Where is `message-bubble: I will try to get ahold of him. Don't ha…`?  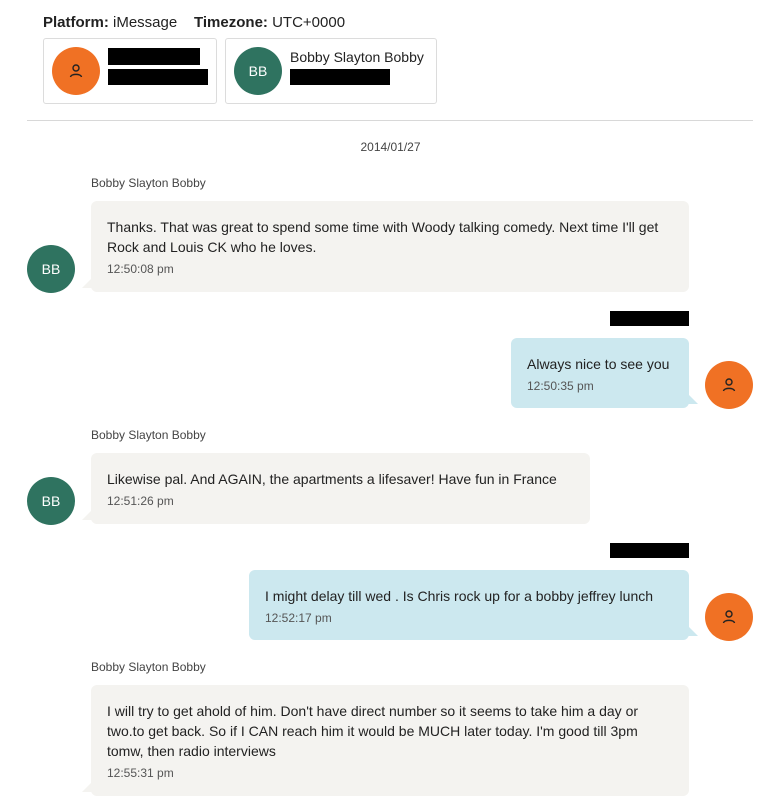
message-bubble: I will try to get ahold of him. Don't ha… is located at coordinates (385, 740).